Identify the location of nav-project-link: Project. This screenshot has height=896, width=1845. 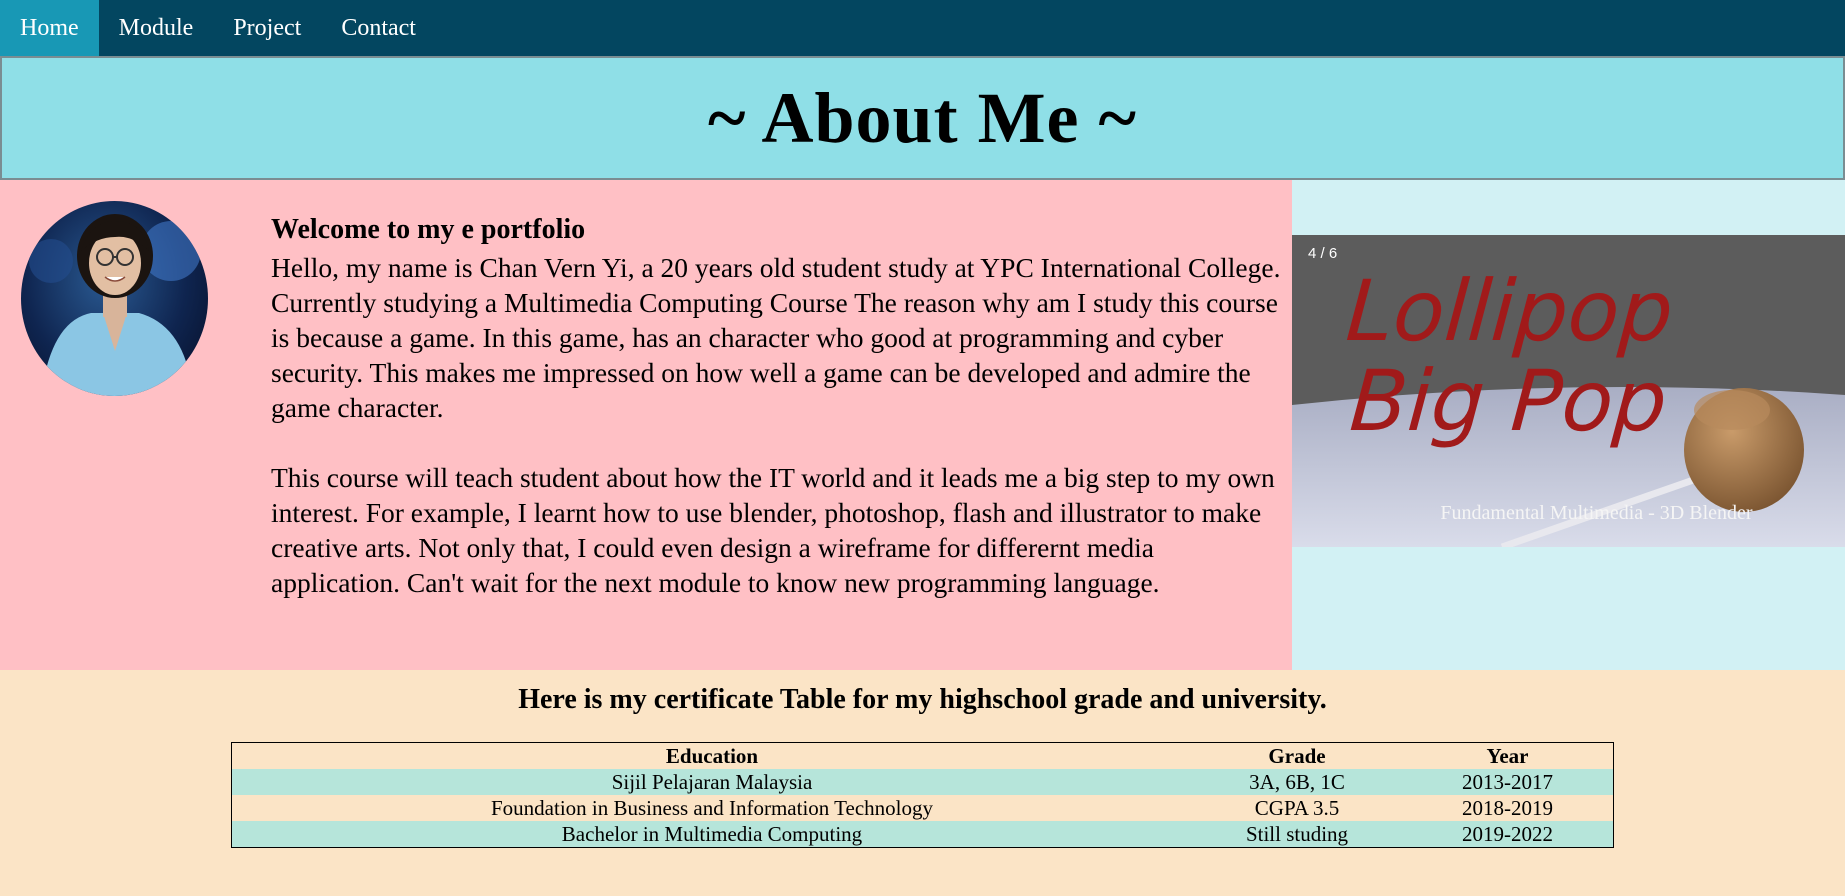
(267, 28).